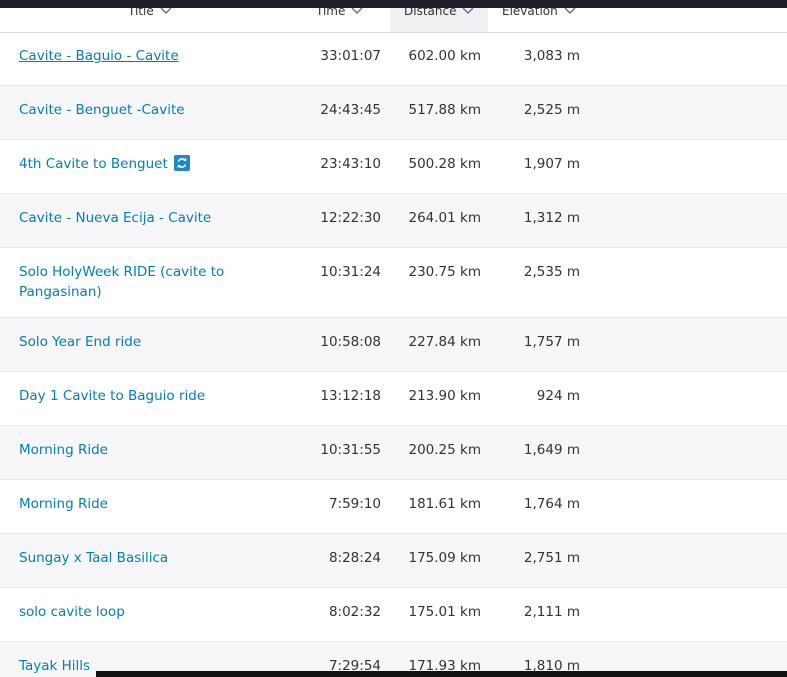 The height and width of the screenshot is (677, 787). What do you see at coordinates (551, 612) in the screenshot?
I see `activity-elevation: 2,111 m` at bounding box center [551, 612].